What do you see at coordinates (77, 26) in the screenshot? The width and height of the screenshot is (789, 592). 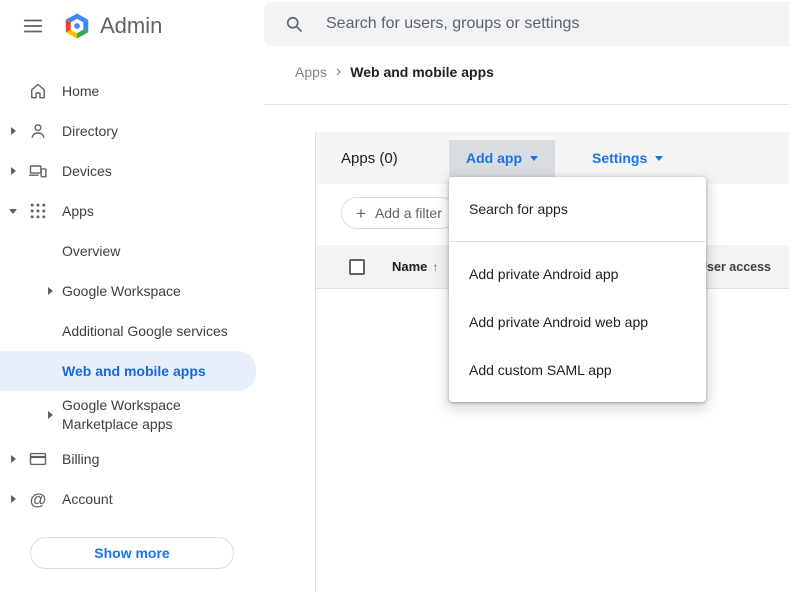 I see `google-admin-logo-icon` at bounding box center [77, 26].